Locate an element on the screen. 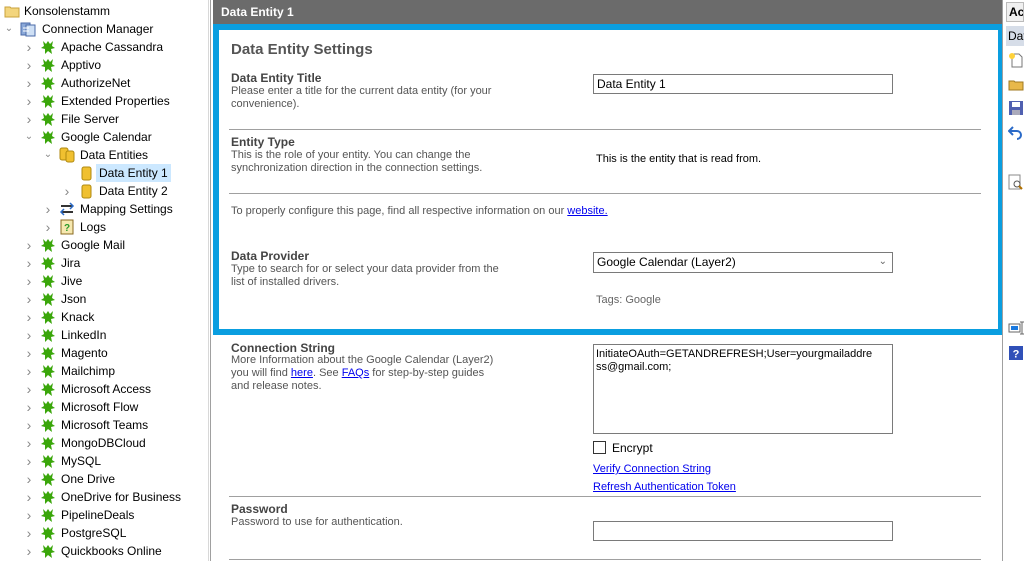 This screenshot has width=1024, height=561. tree-node: › LinkedIn is located at coordinates (105, 335).